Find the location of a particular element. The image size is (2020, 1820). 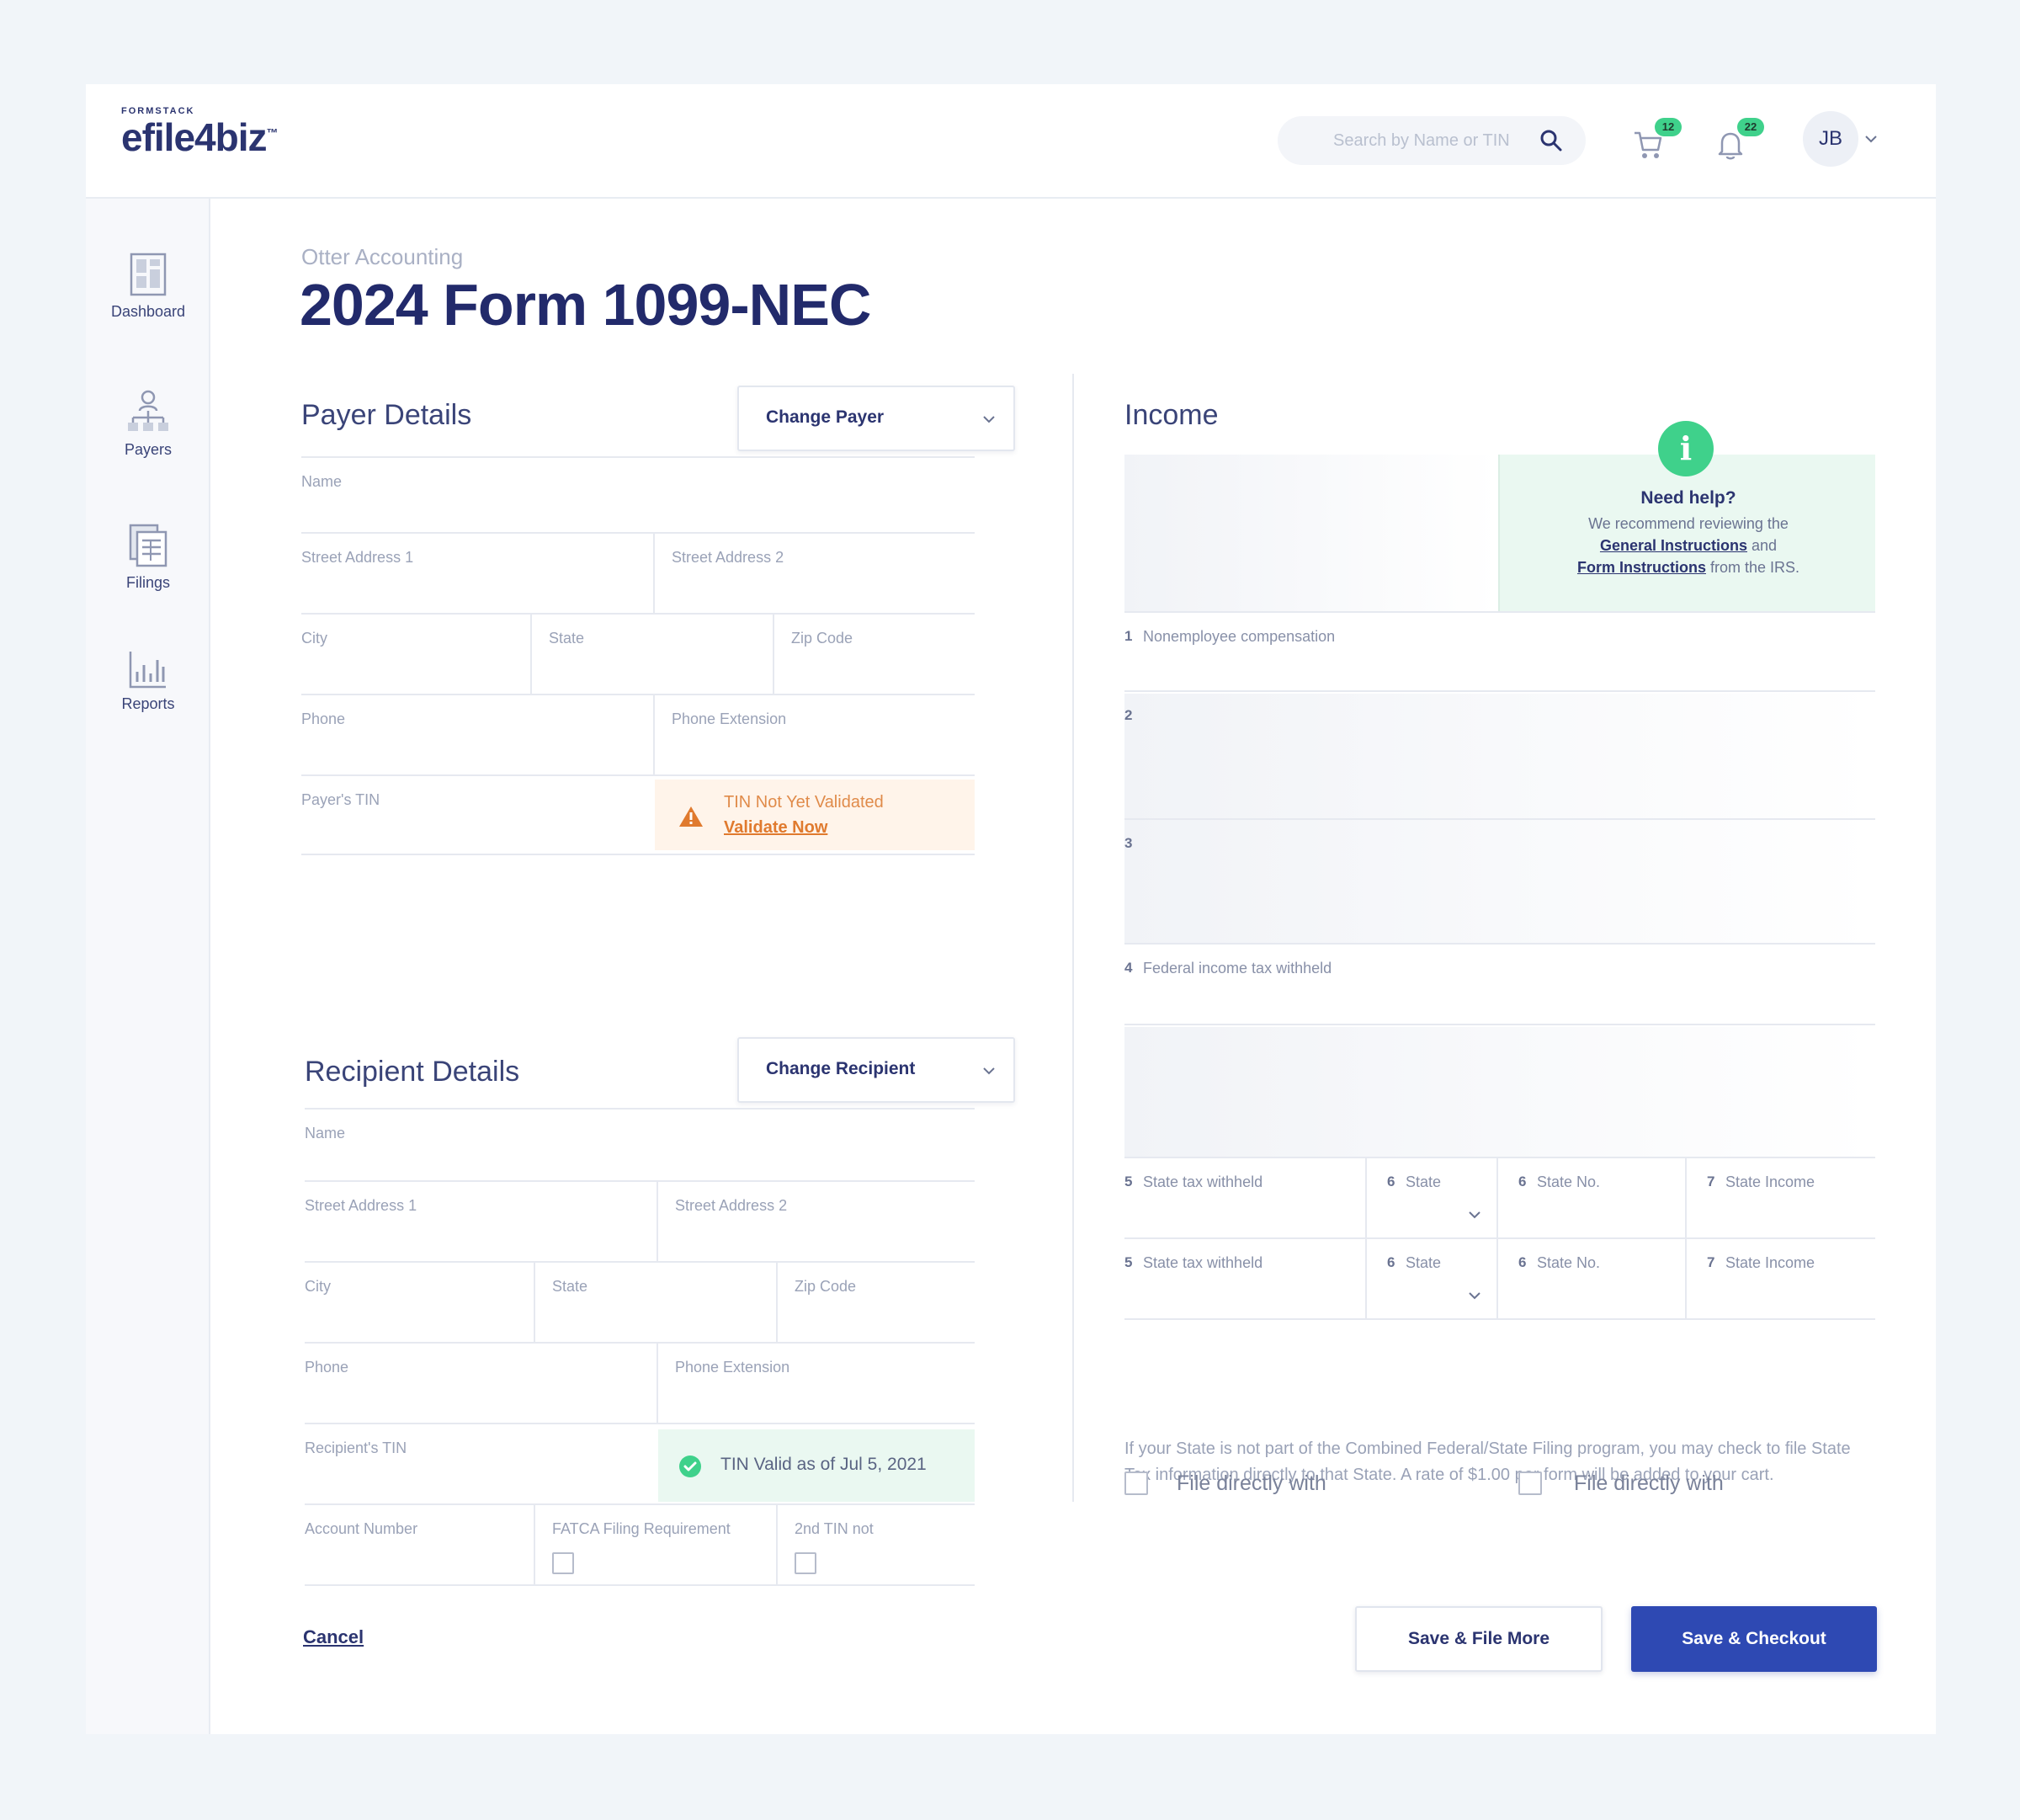

recipient-state-field: State is located at coordinates (656, 1303).